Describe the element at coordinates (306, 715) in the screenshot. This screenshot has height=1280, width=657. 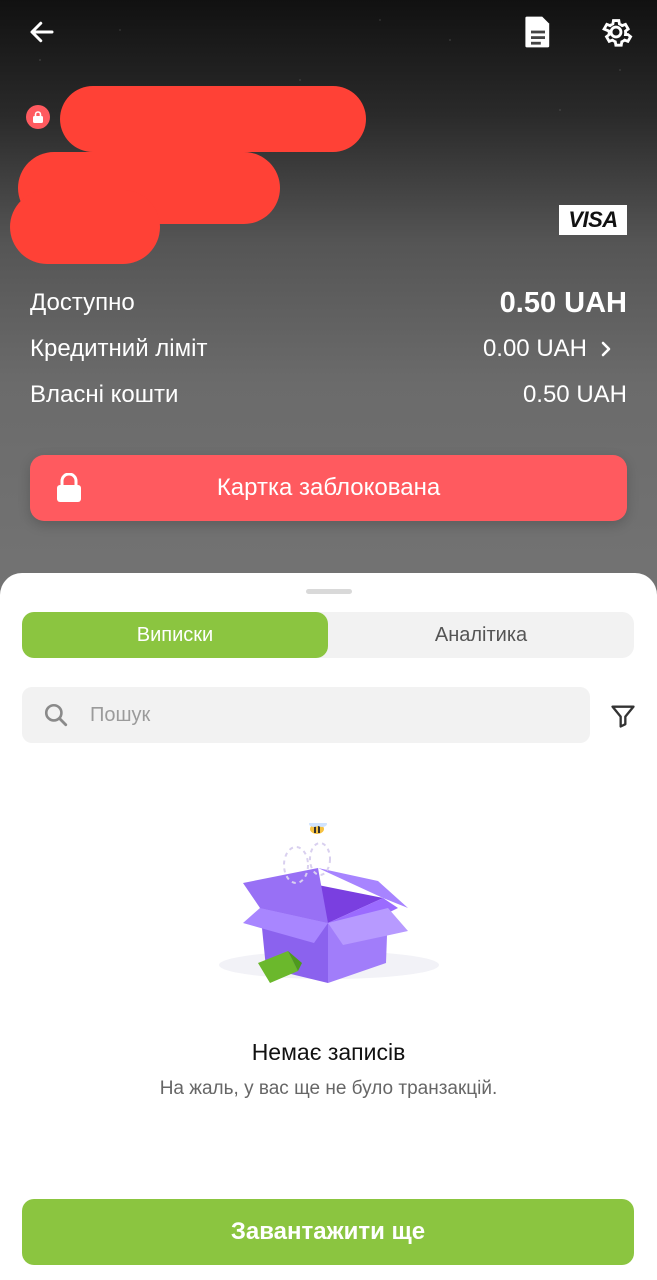
I see `search-field: Пошук` at that location.